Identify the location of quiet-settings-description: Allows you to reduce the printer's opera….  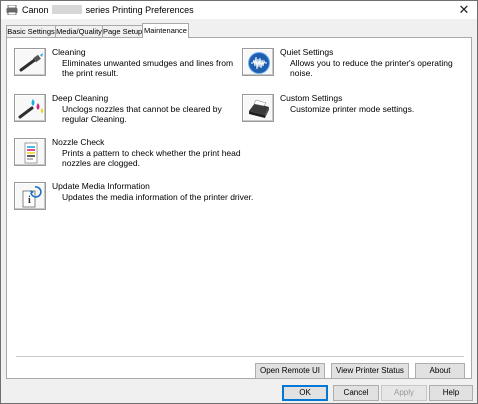
(371, 68).